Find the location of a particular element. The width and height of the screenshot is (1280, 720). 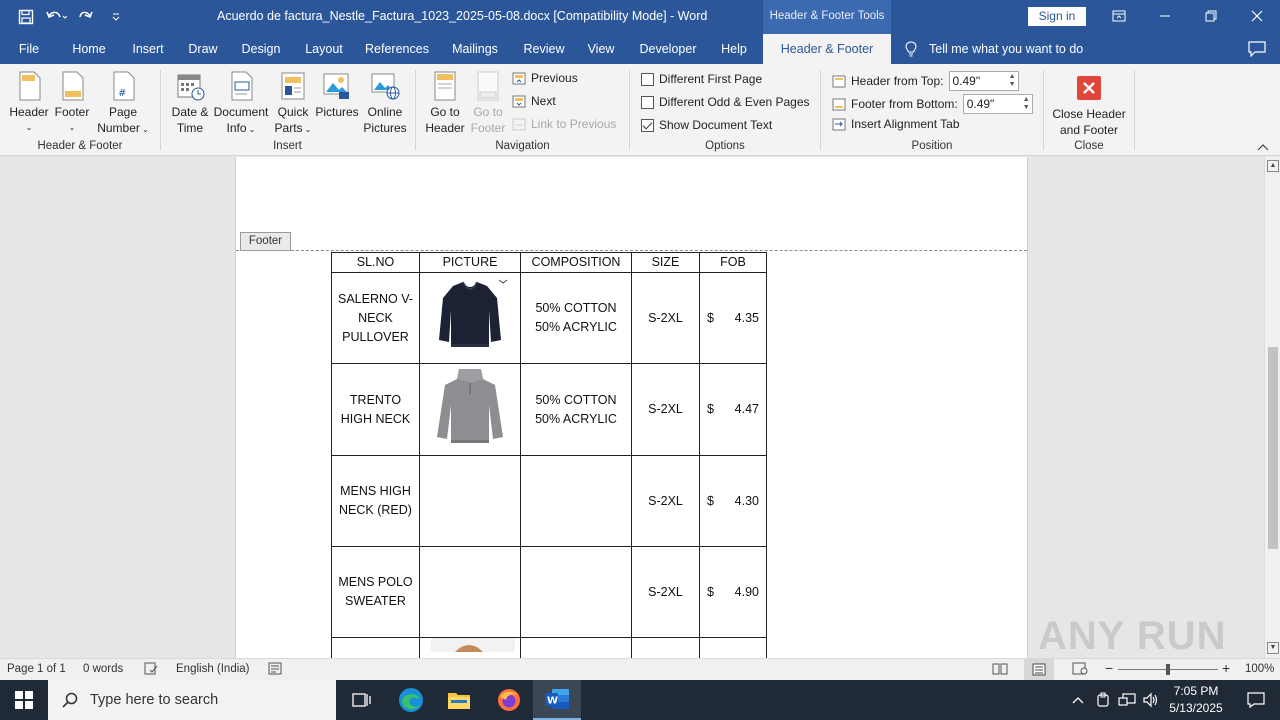

zoom-in-icon: + is located at coordinates (1226, 668).